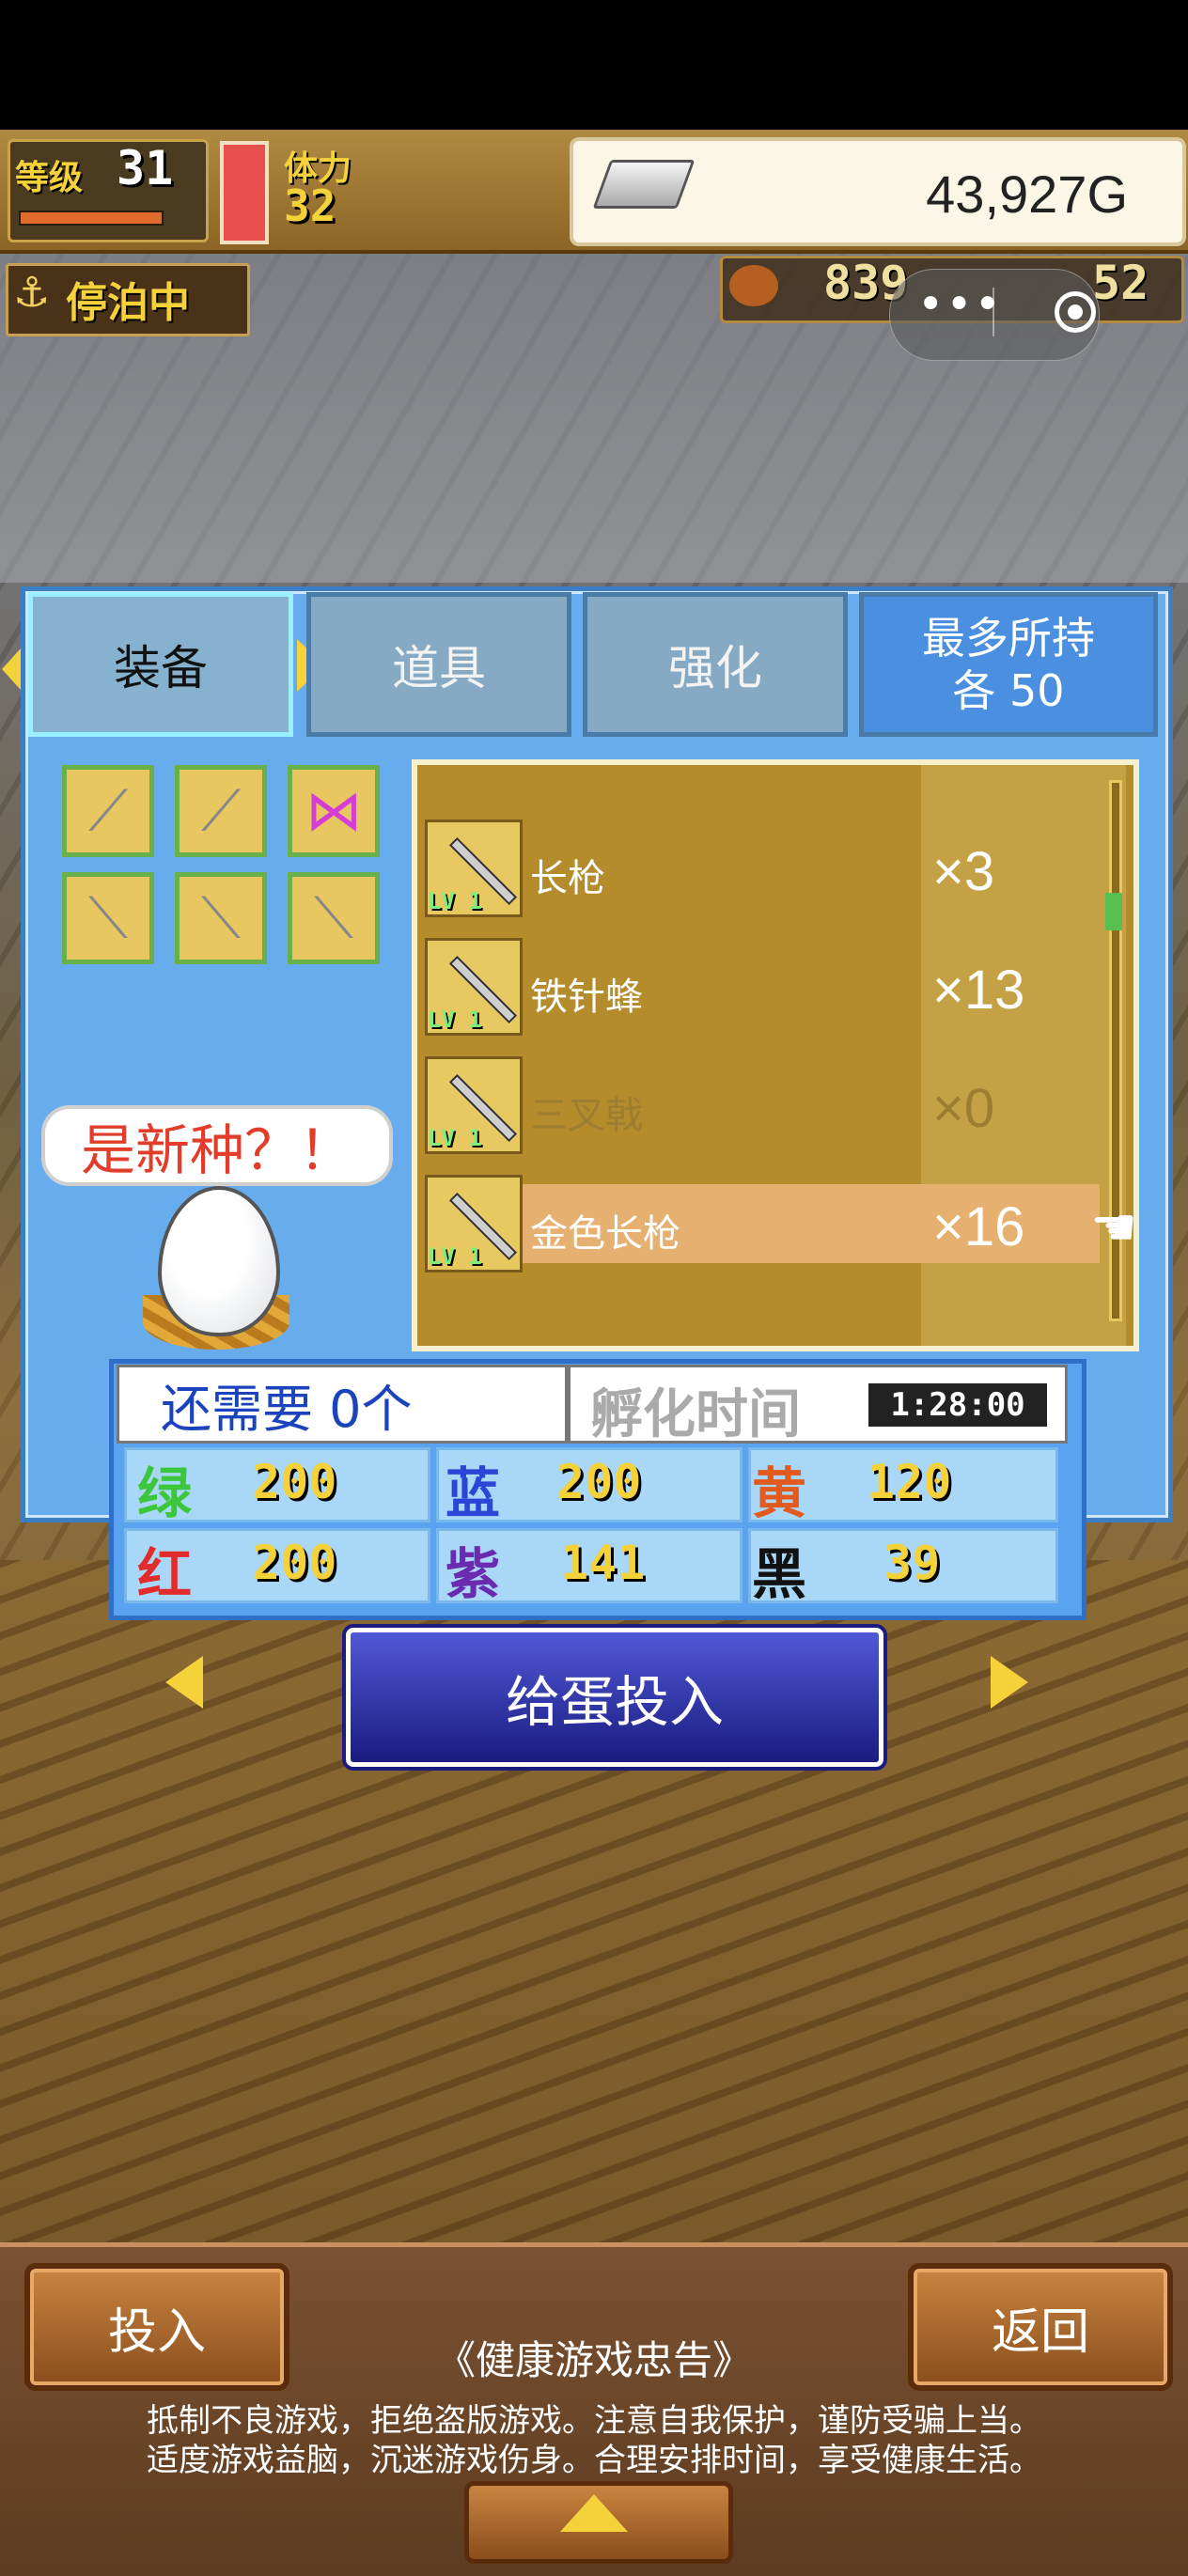  I want to click on color-value-green: 200, so click(295, 1482).